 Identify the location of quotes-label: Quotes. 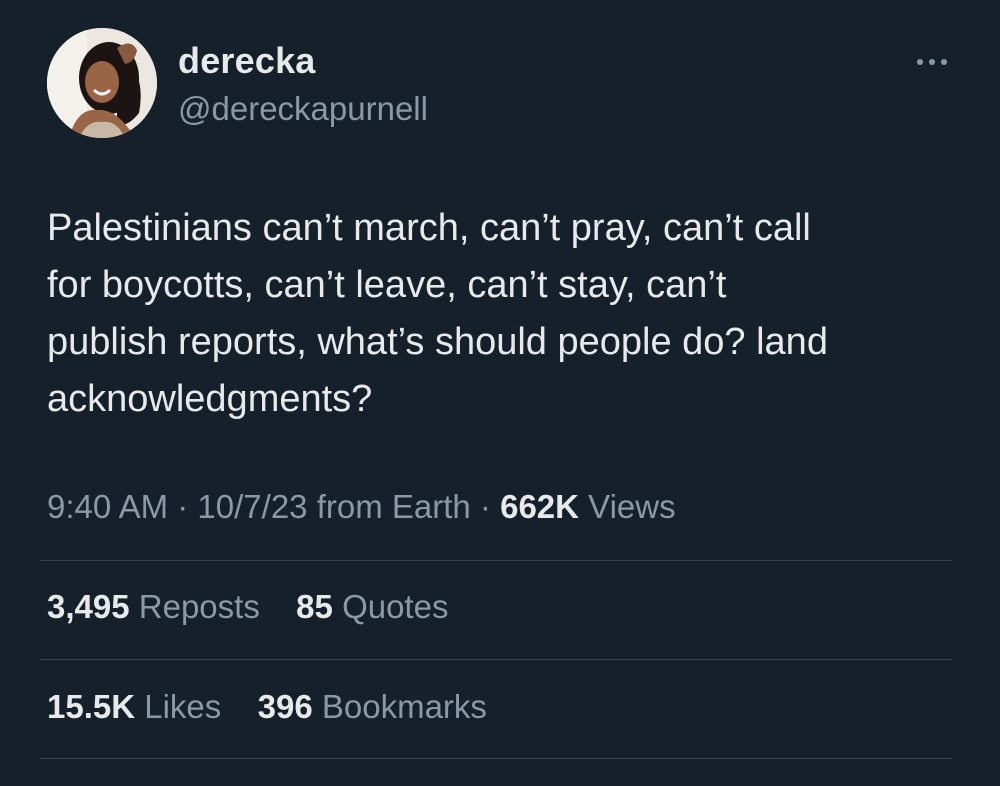
(395, 606).